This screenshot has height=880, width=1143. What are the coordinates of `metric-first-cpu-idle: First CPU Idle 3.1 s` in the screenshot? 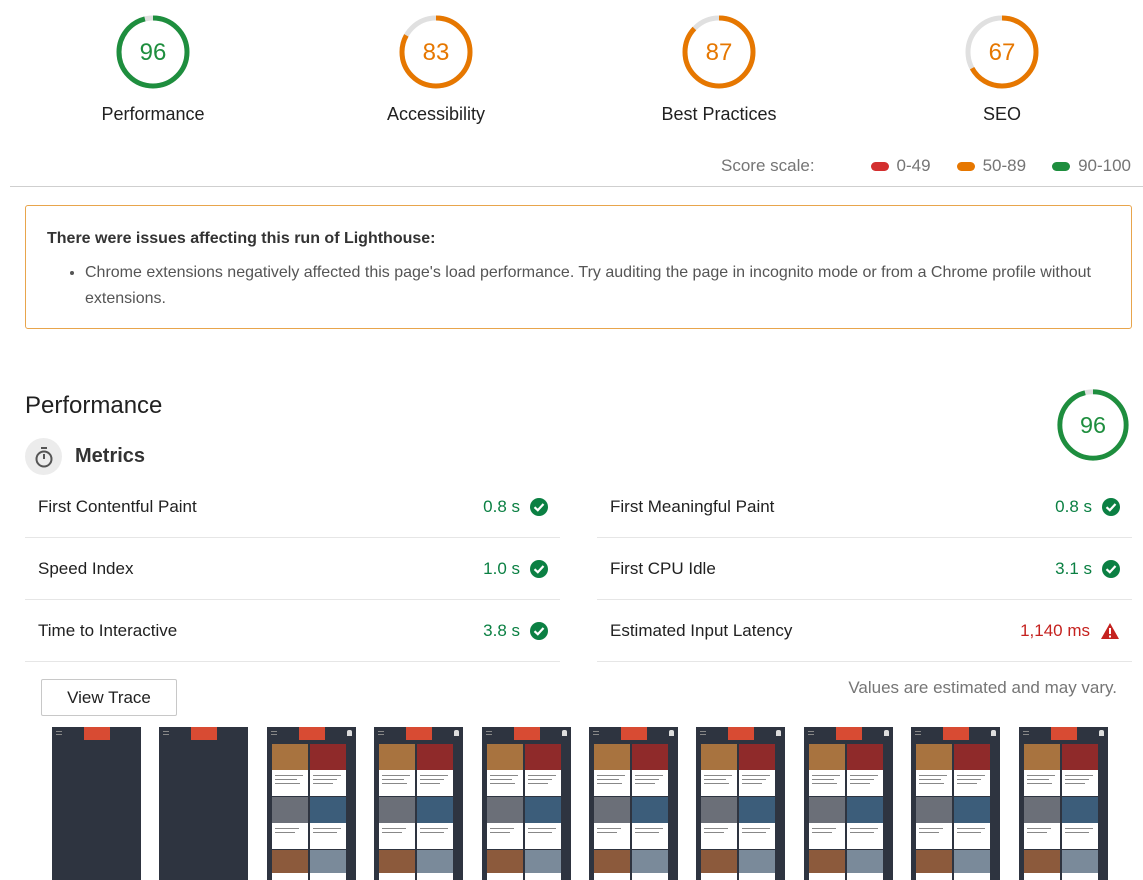 It's located at (864, 569).